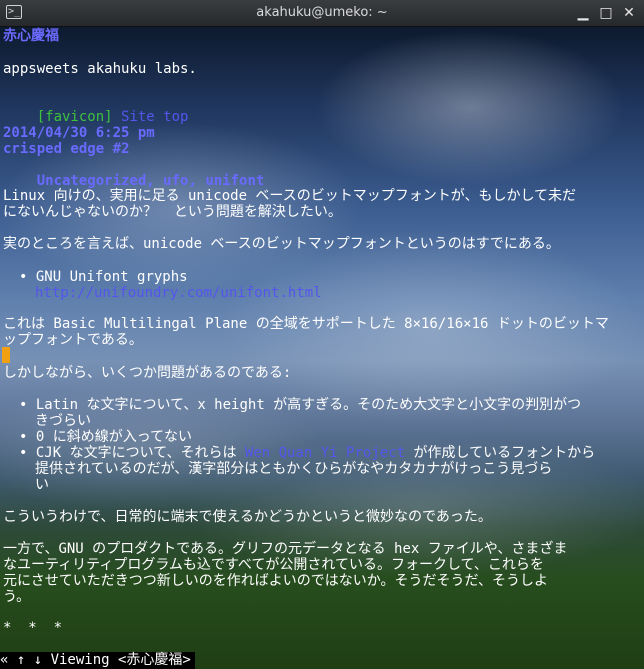  What do you see at coordinates (147, 373) in the screenshot?
I see `paragraph-text: しかしながら、いくつか問題があるのである:` at bounding box center [147, 373].